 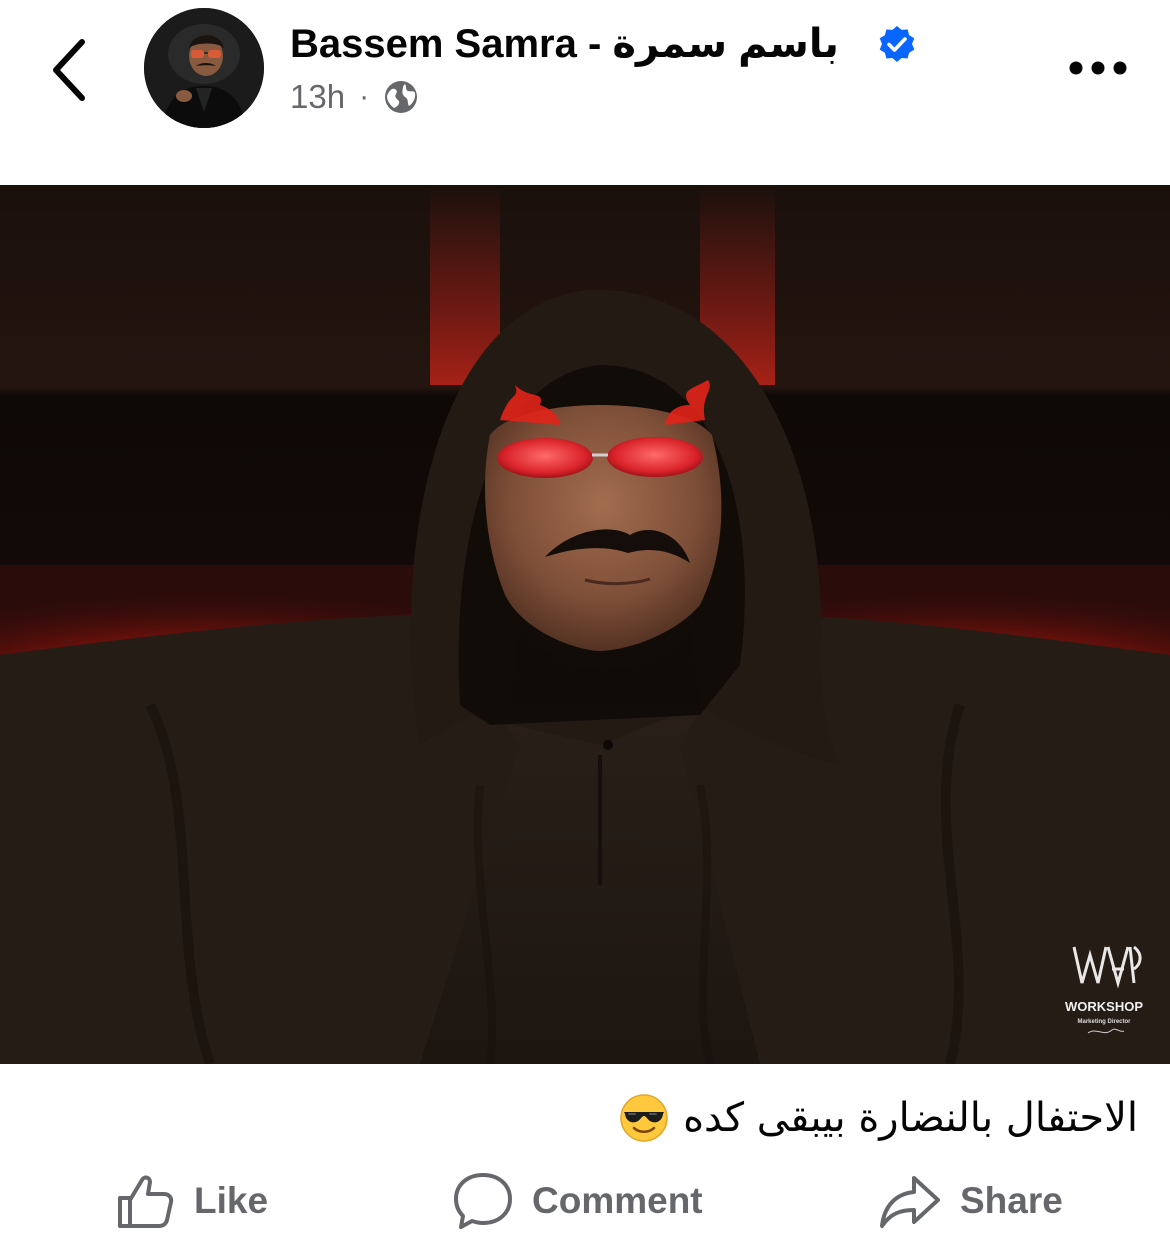 What do you see at coordinates (231, 1200) in the screenshot?
I see `like-label: Like` at bounding box center [231, 1200].